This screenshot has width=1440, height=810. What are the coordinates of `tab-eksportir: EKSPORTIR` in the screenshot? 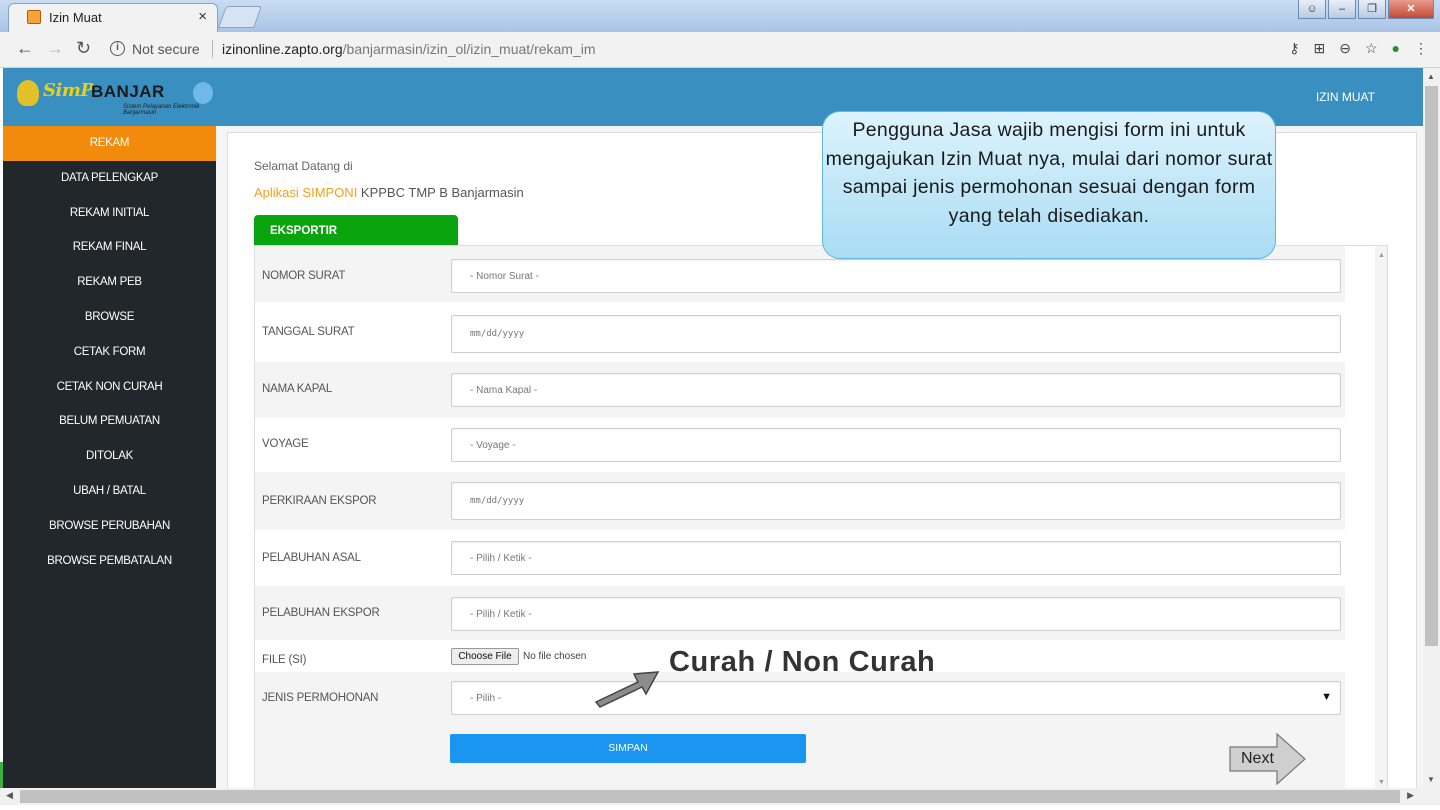 It's located at (356, 230).